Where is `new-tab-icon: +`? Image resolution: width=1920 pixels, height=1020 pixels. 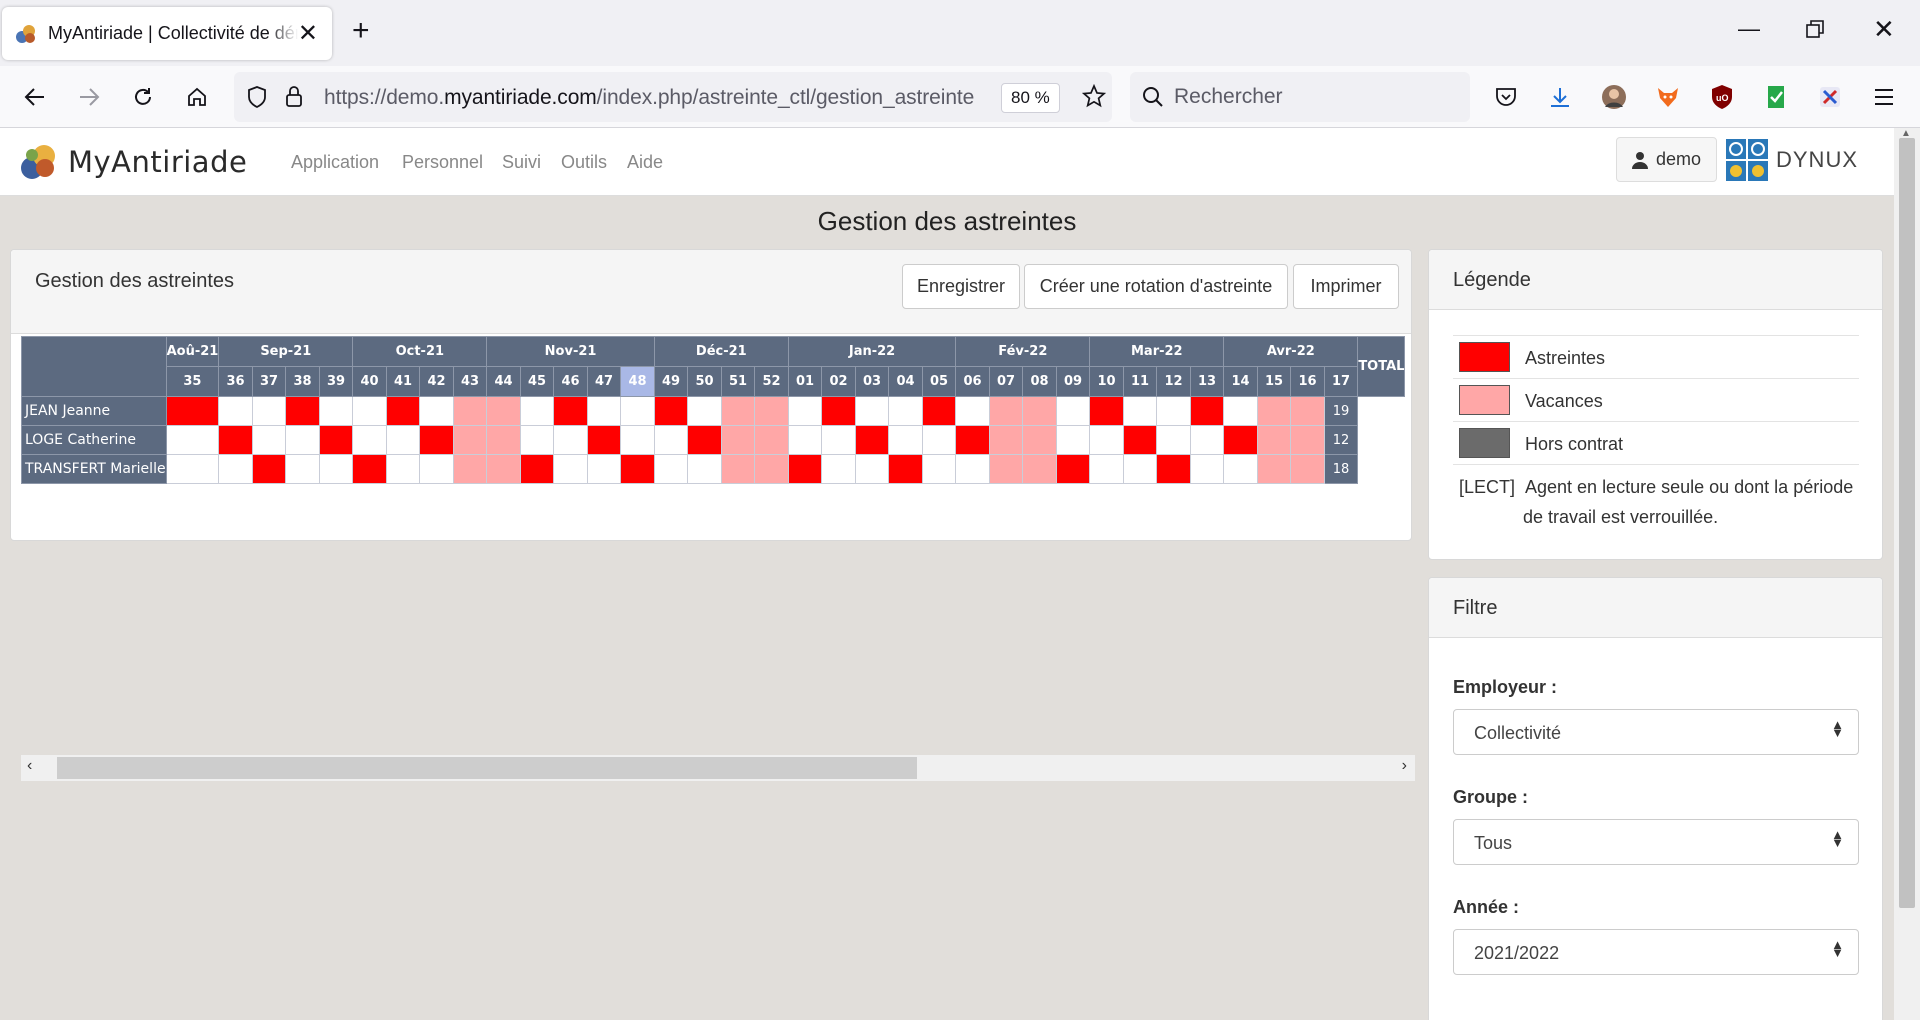
new-tab-icon: + is located at coordinates (361, 31).